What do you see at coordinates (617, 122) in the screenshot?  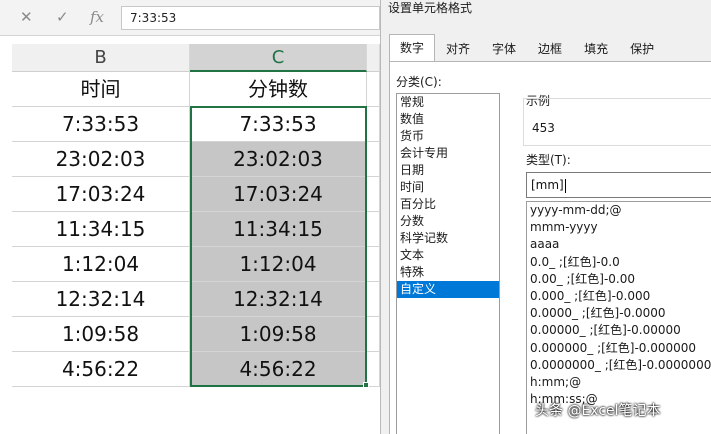 I see `sample-group: 453` at bounding box center [617, 122].